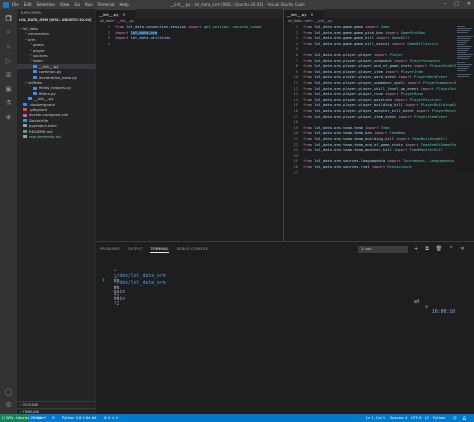 The image size is (474, 422). What do you see at coordinates (77, 4) in the screenshot?
I see `menu-item-go: Go` at bounding box center [77, 4].